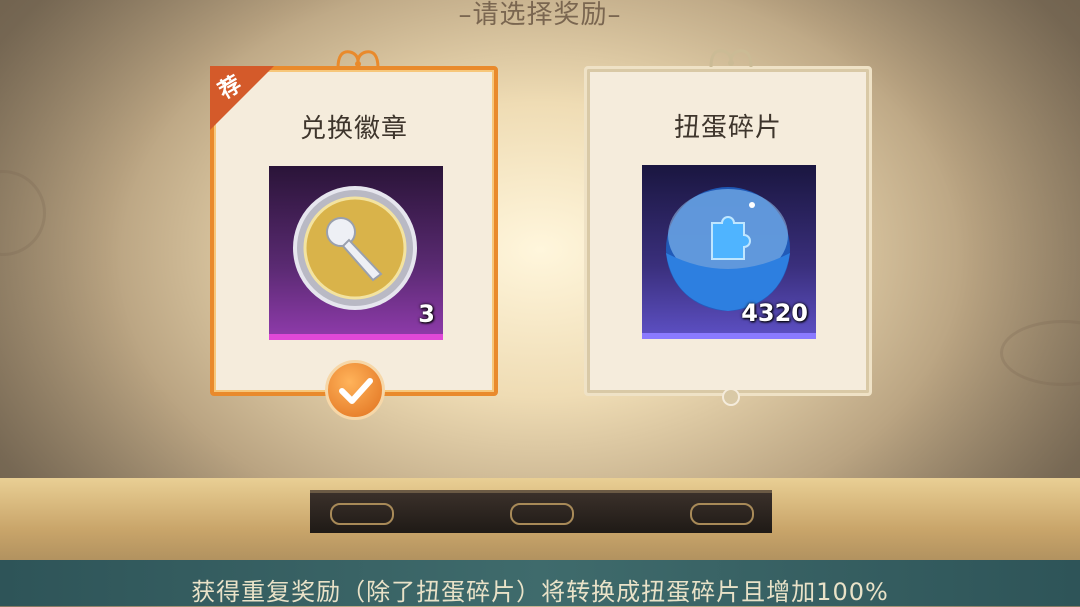 Image resolution: width=1080 pixels, height=607 pixels. Describe the element at coordinates (729, 252) in the screenshot. I see `reward-item-frame: 4320` at that location.